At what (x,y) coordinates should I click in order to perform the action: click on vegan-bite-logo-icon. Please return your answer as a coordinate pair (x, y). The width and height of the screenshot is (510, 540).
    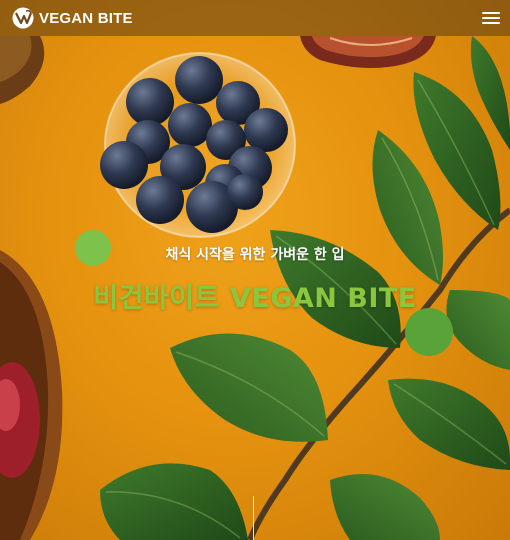
    Looking at the image, I should click on (23, 18).